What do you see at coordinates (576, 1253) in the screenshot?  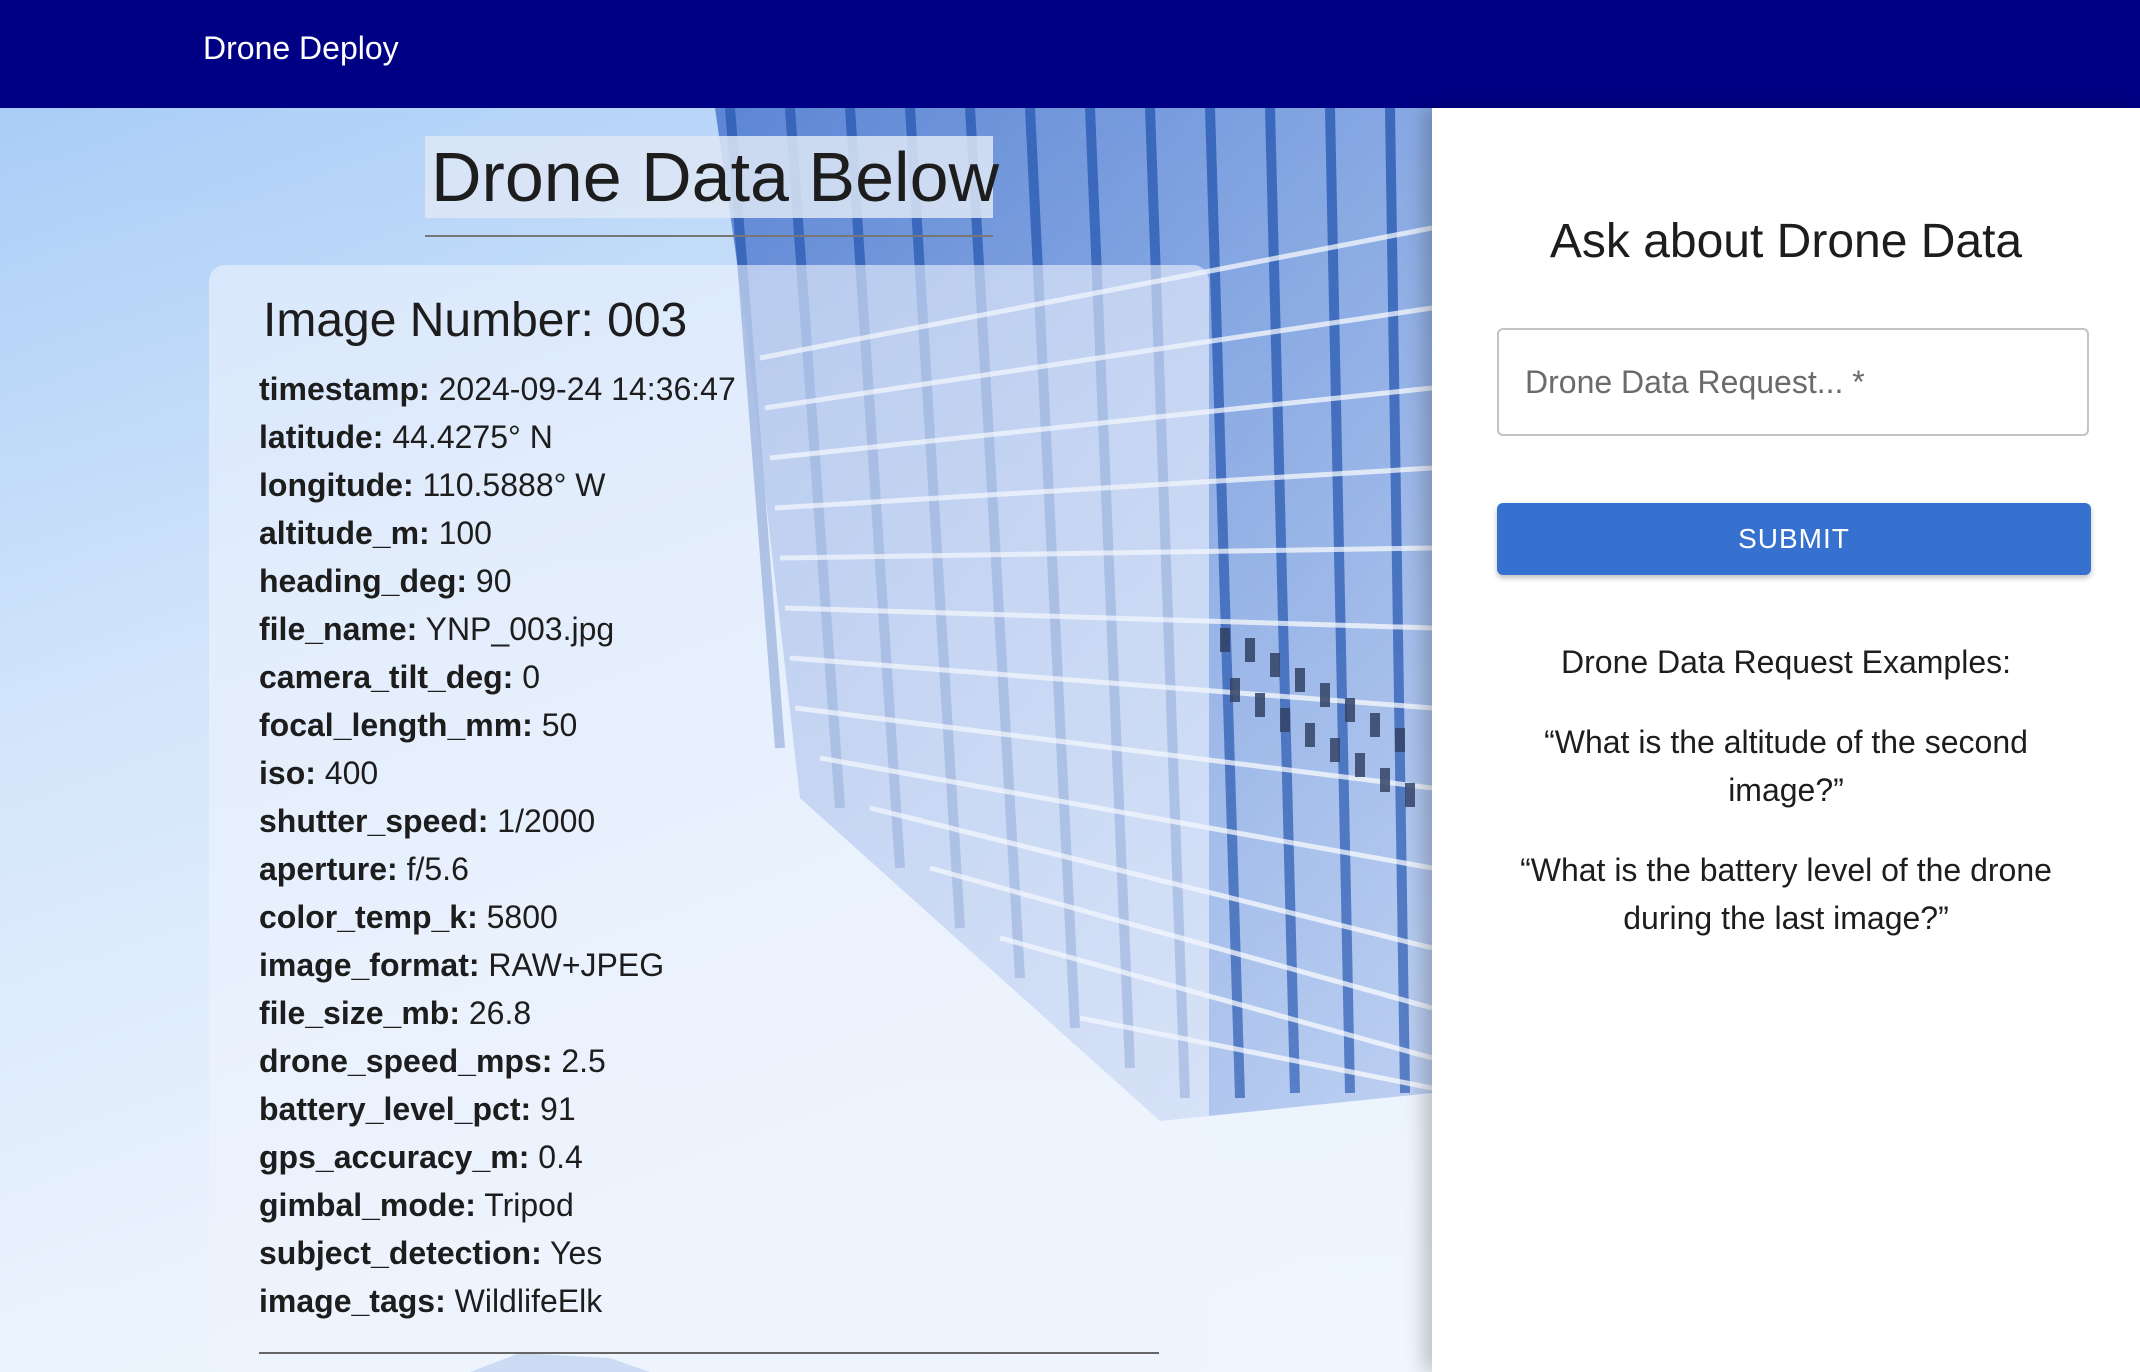 I see `field-value: Yes` at bounding box center [576, 1253].